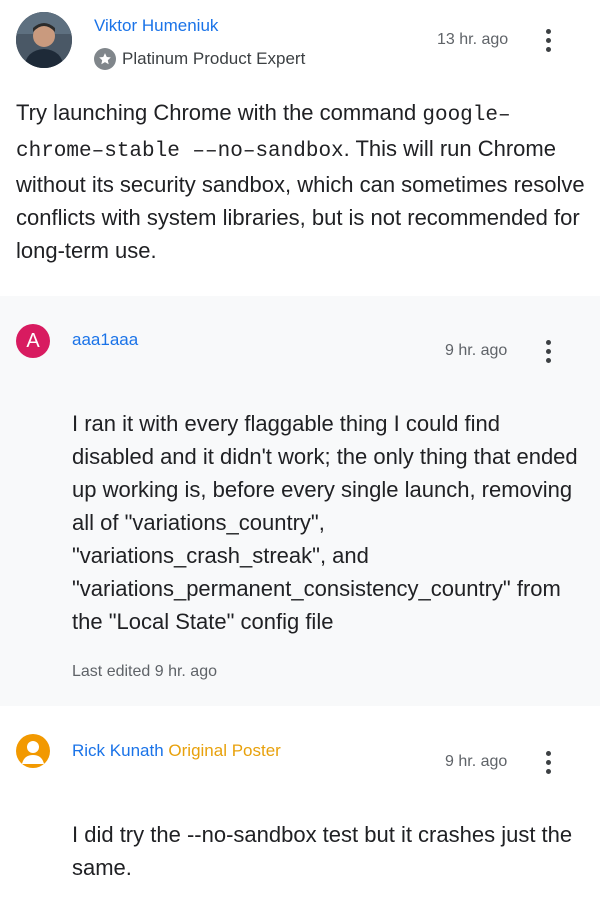 The image size is (600, 899). I want to click on person-icon, so click(33, 752).